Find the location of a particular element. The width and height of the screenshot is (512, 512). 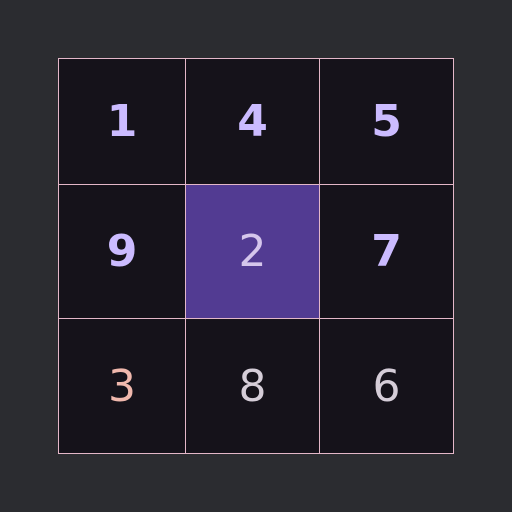

grid-cell-r2c3: 7 is located at coordinates (386, 252).